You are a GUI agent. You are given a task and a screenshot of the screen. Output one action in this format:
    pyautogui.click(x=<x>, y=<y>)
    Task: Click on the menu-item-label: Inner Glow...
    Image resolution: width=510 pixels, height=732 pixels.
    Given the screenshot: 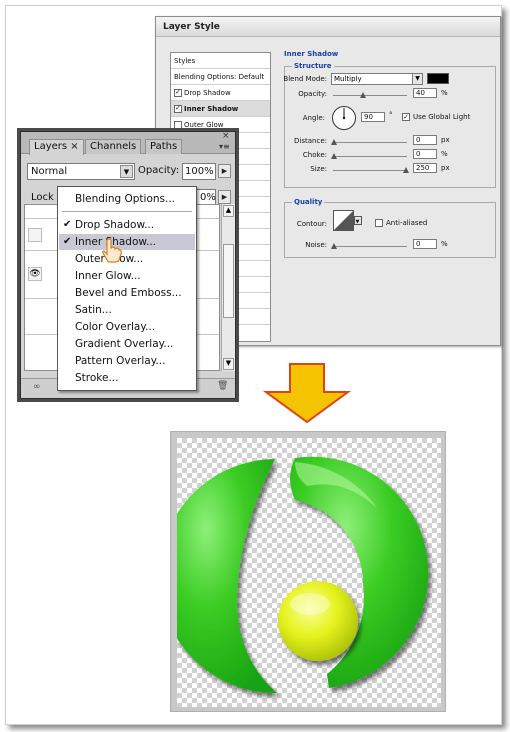 What is the action you would take?
    pyautogui.click(x=108, y=276)
    